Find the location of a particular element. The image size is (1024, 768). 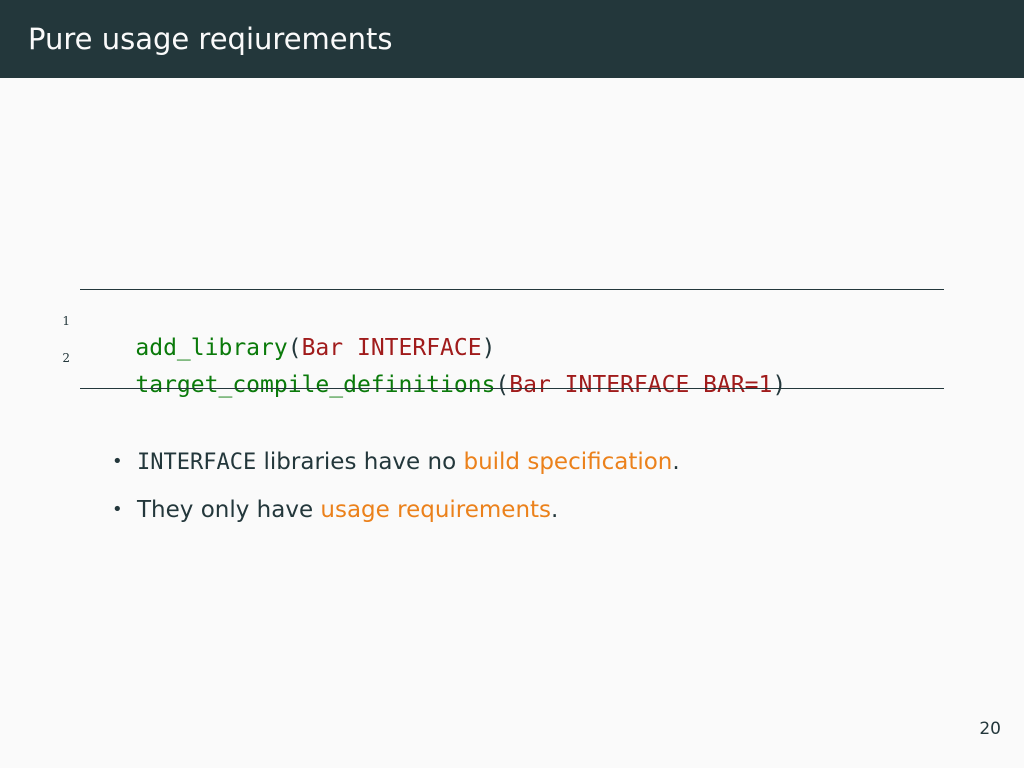

bullet-item: • They only have usage requirements. is located at coordinates (396, 512).